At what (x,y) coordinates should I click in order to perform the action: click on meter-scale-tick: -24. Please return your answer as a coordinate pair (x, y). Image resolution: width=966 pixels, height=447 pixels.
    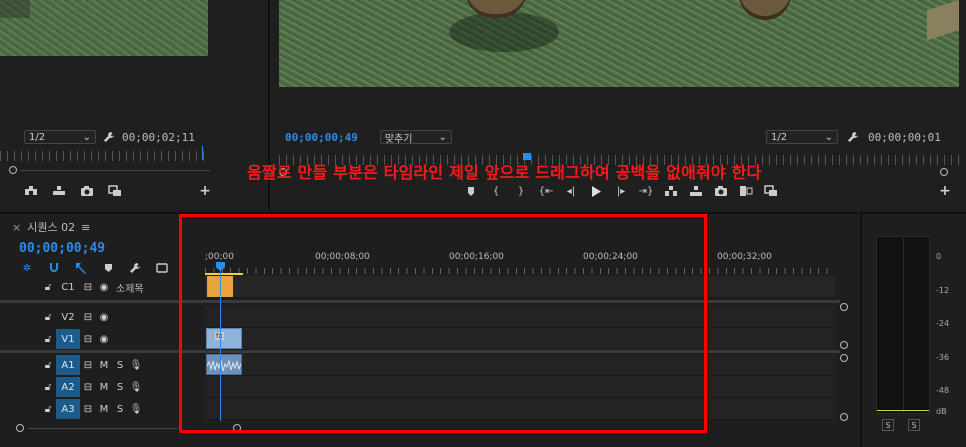
    Looking at the image, I should click on (943, 324).